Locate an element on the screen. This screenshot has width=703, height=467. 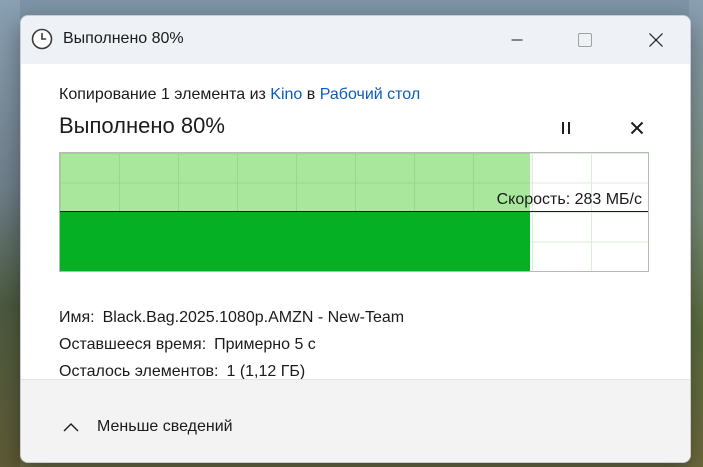
close-button is located at coordinates (656, 40).